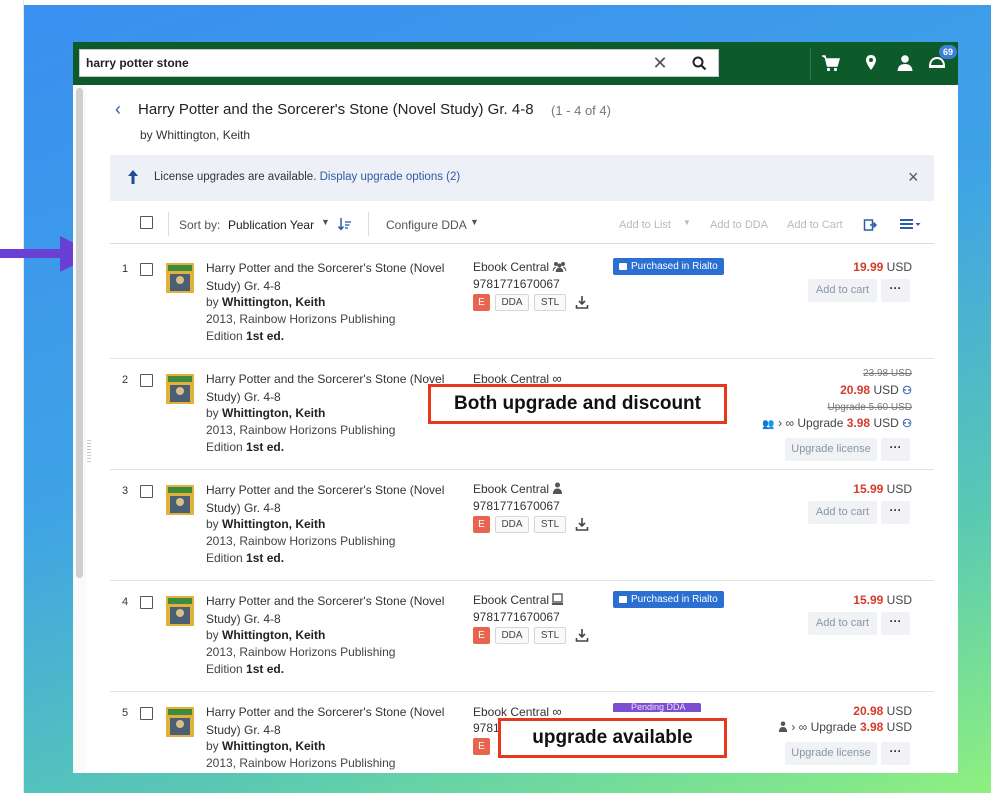 This screenshot has height=793, width=991. Describe the element at coordinates (876, 390) in the screenshot. I see `price: 20.98 USD ⚇` at that location.